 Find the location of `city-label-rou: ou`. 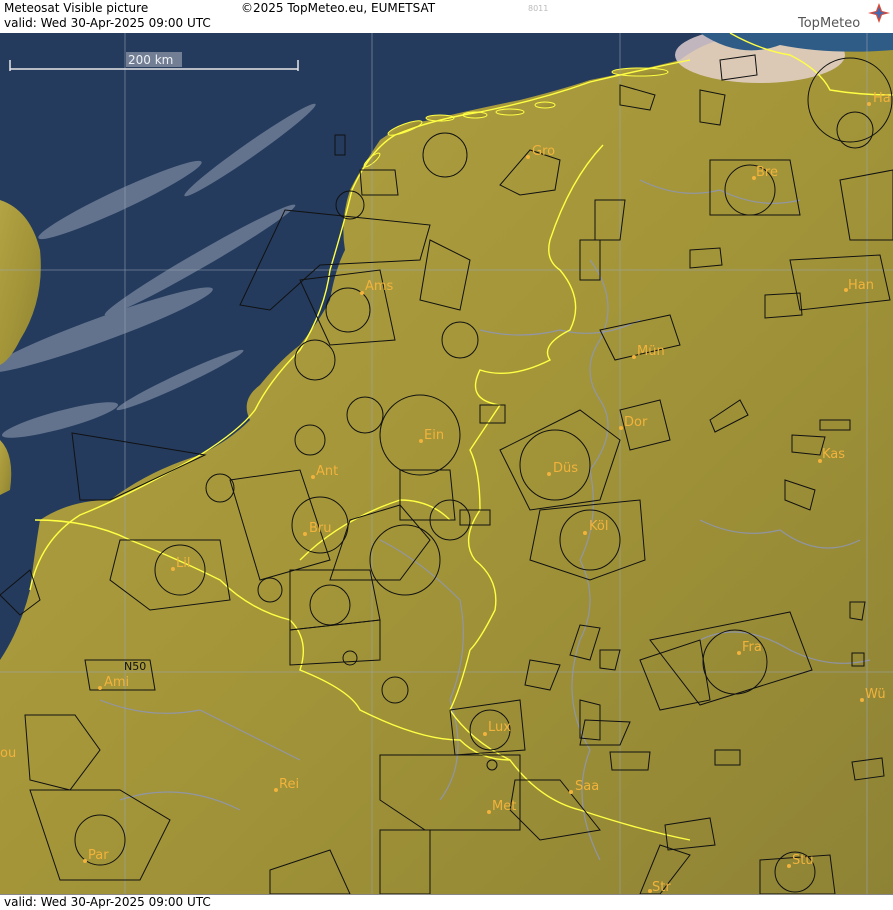

city-label-rou: ou is located at coordinates (8, 753).